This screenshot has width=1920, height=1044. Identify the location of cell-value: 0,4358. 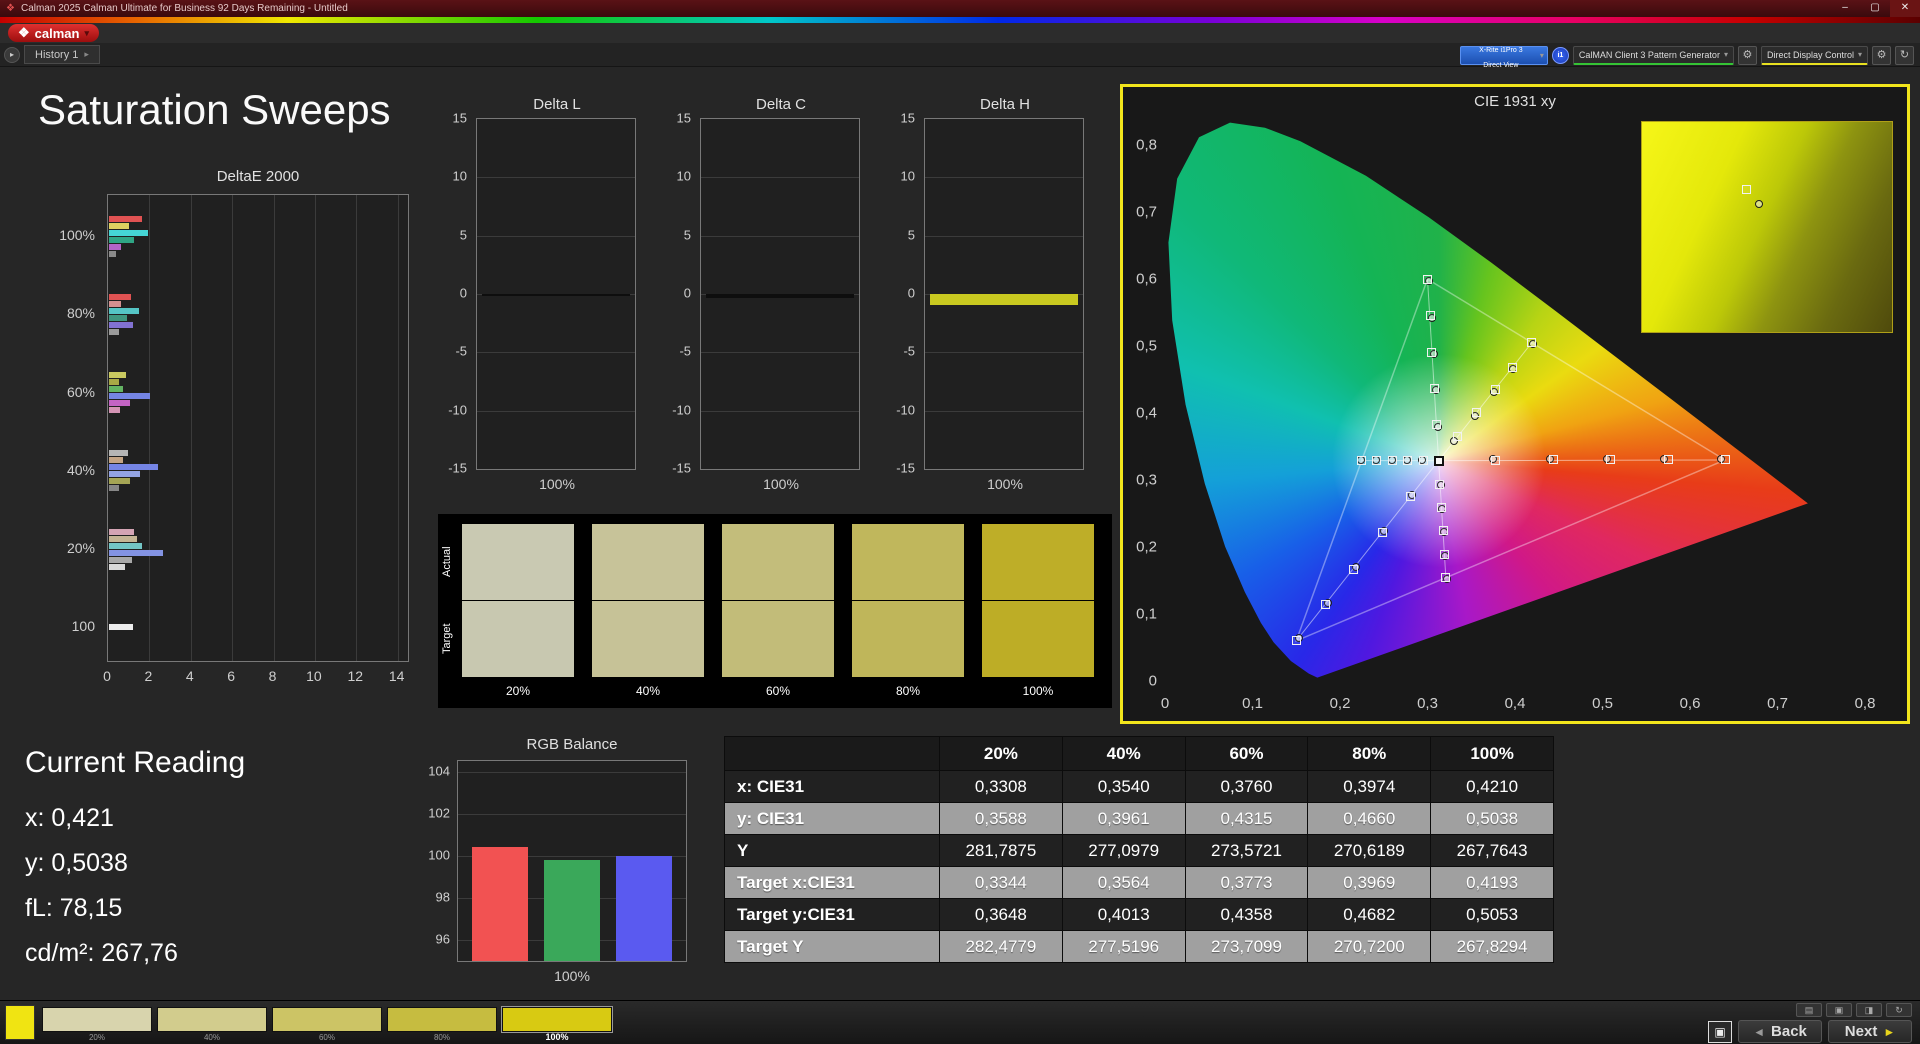
(1246, 914).